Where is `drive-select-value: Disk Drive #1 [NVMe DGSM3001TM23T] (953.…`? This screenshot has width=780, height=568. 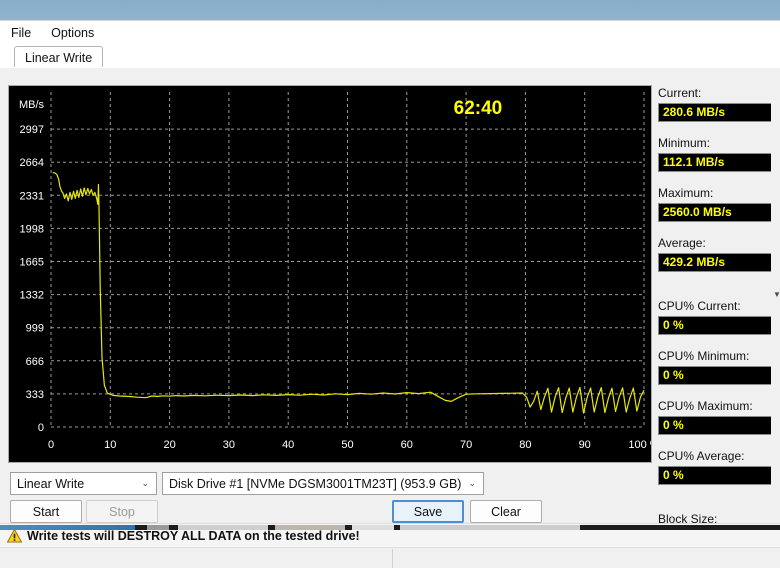
drive-select-value: Disk Drive #1 [NVMe DGSM3001TM23T] (953.… is located at coordinates (315, 483).